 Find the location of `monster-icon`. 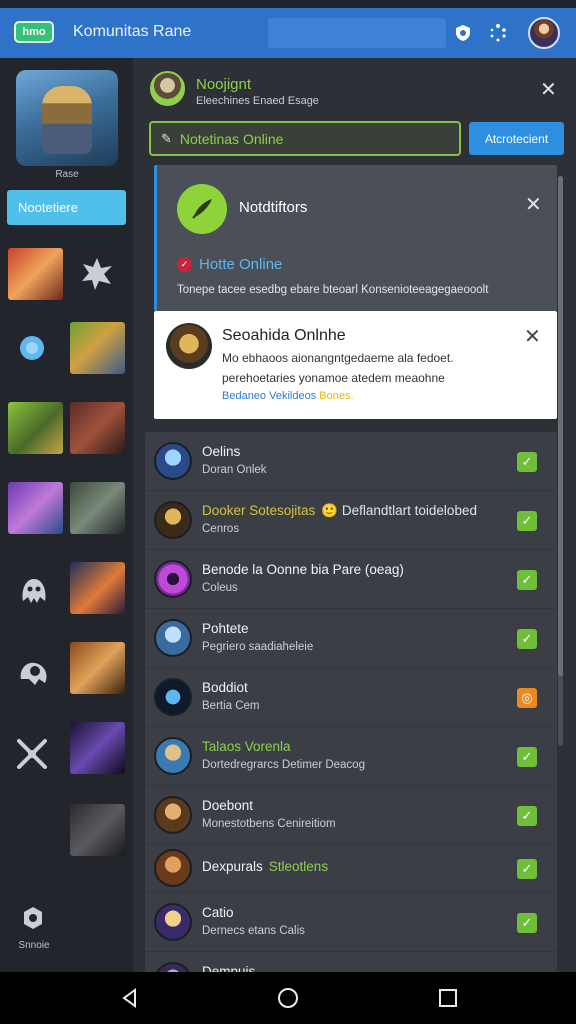

monster-icon is located at coordinates (34, 590).